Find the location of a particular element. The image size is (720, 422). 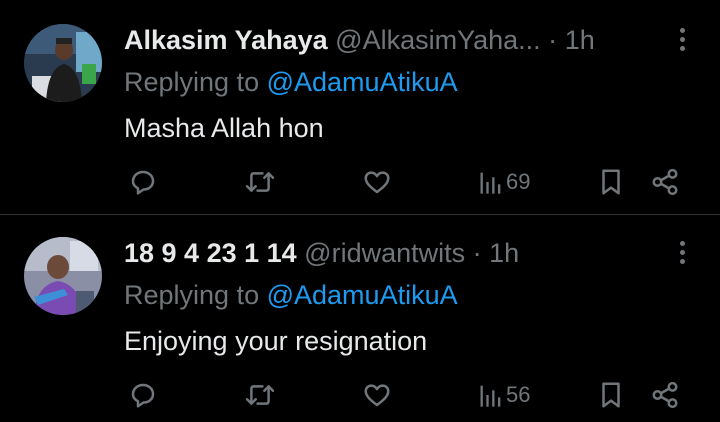

tweet-text: Masha Allah hon is located at coordinates (224, 128).